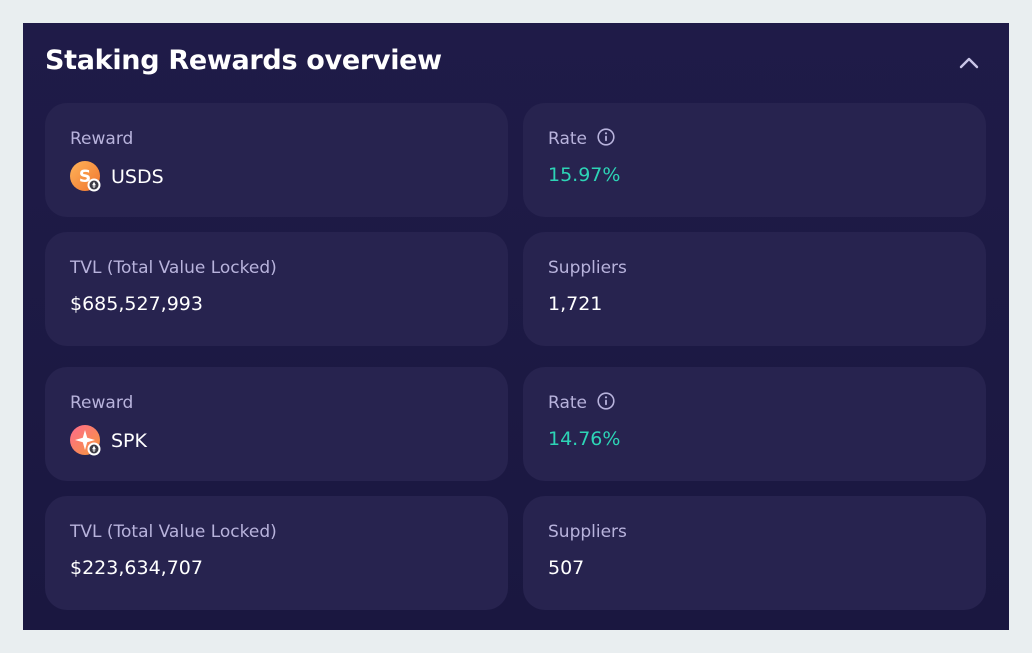 The height and width of the screenshot is (653, 1032). Describe the element at coordinates (129, 440) in the screenshot. I see `token-name: SPK` at that location.